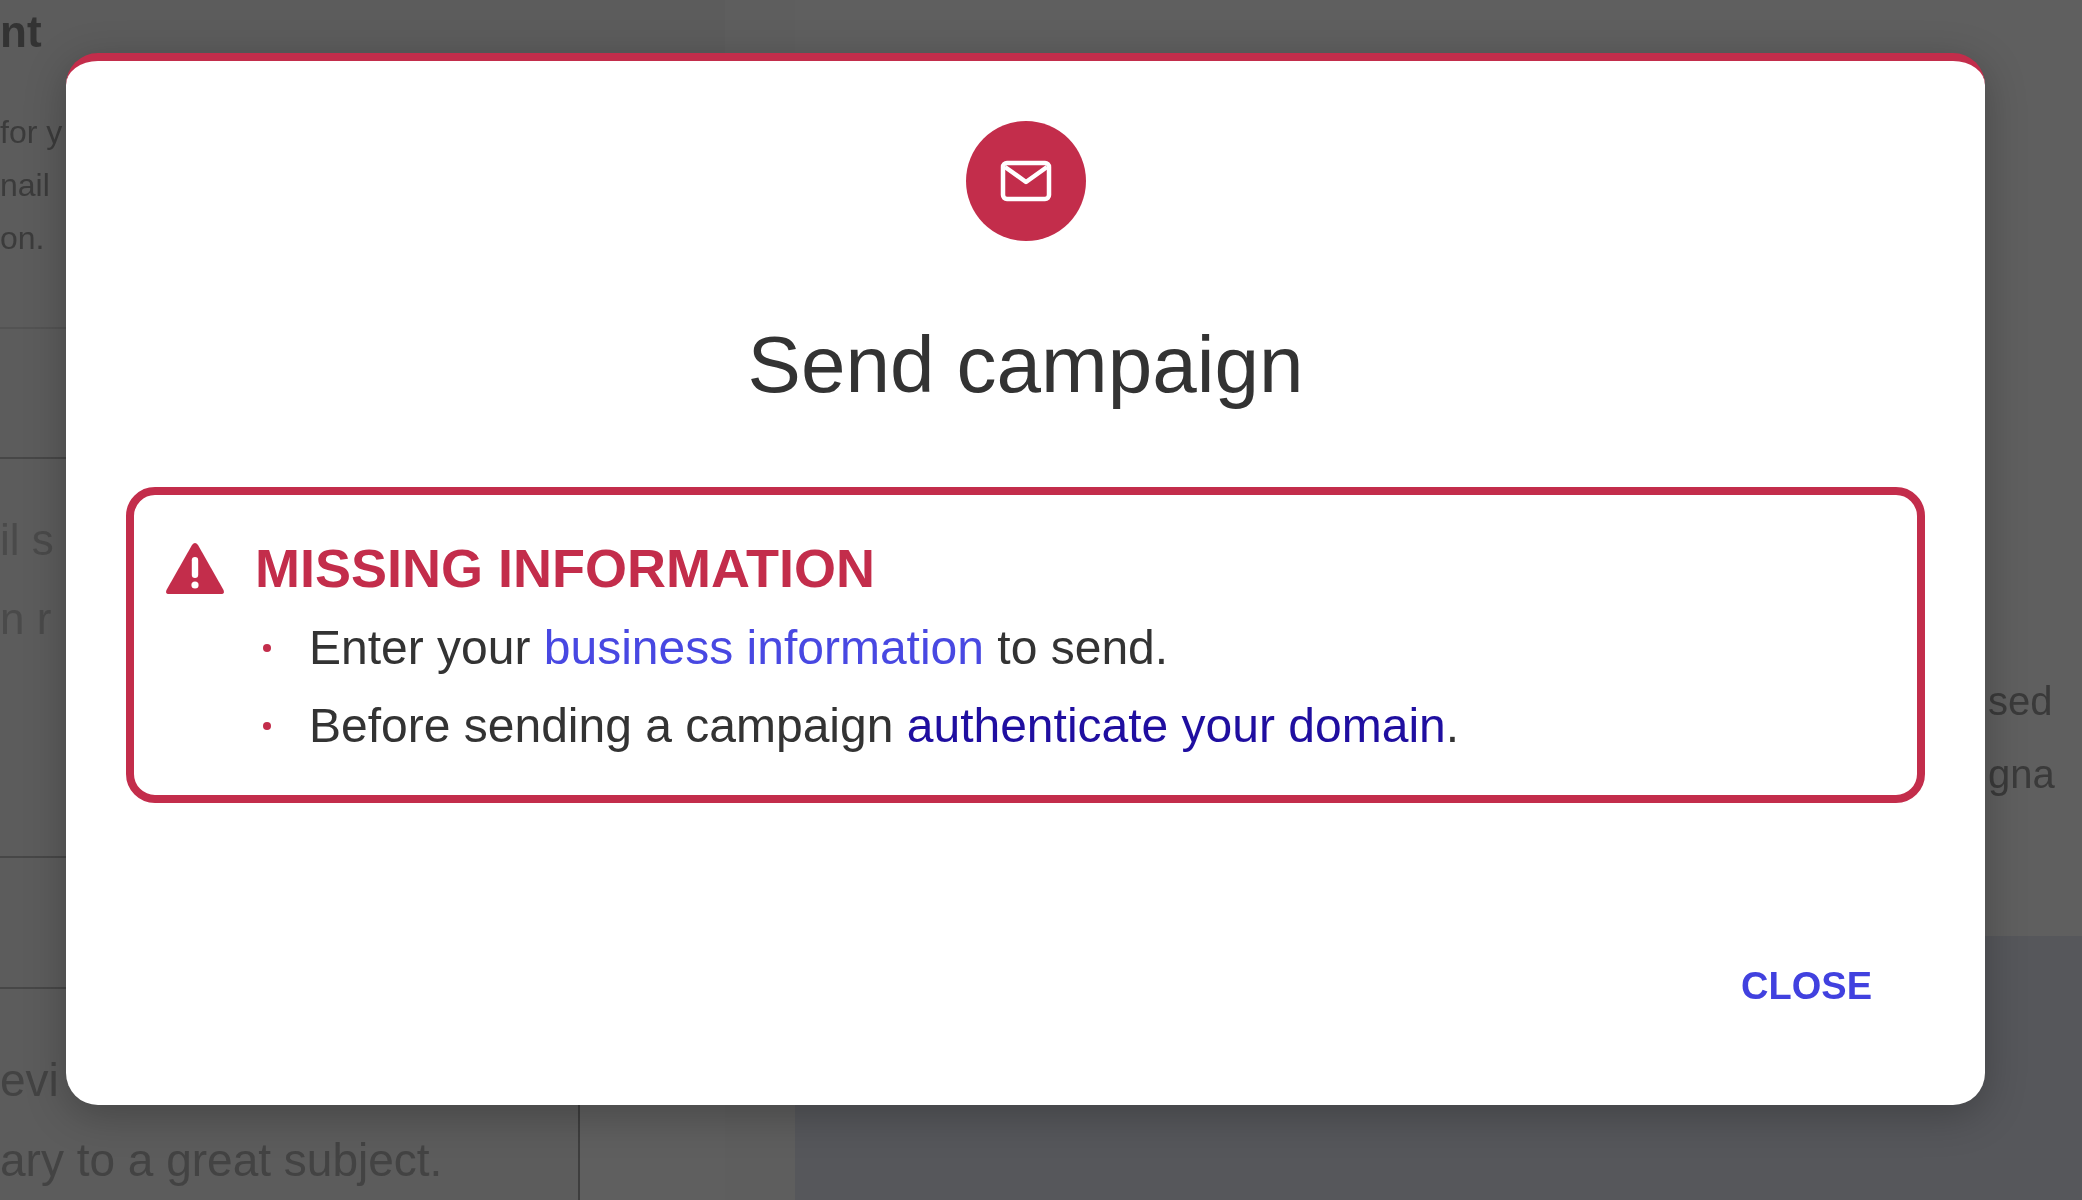 The height and width of the screenshot is (1200, 2082). Describe the element at coordinates (884, 726) in the screenshot. I see `alert-message: Before sending a campaign authenticate your domain.` at that location.